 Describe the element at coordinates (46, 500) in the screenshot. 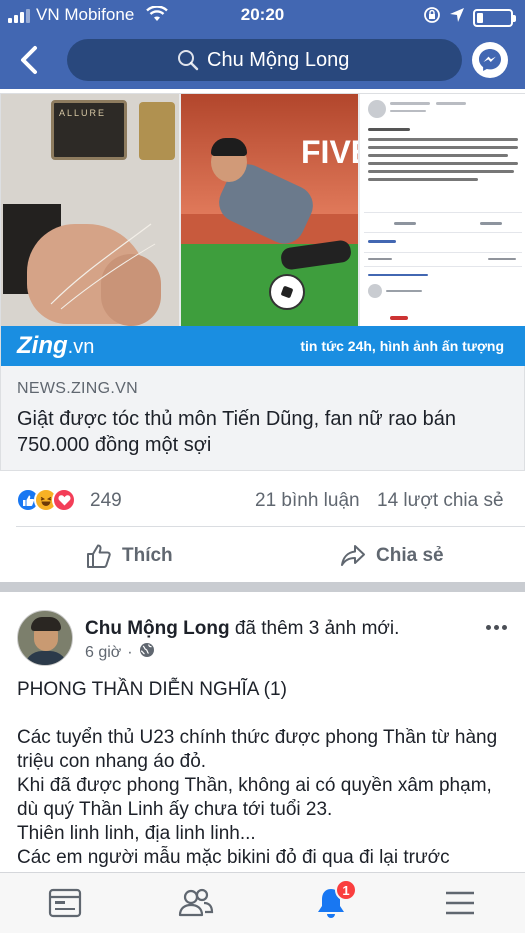

I see `reaction-icons` at that location.